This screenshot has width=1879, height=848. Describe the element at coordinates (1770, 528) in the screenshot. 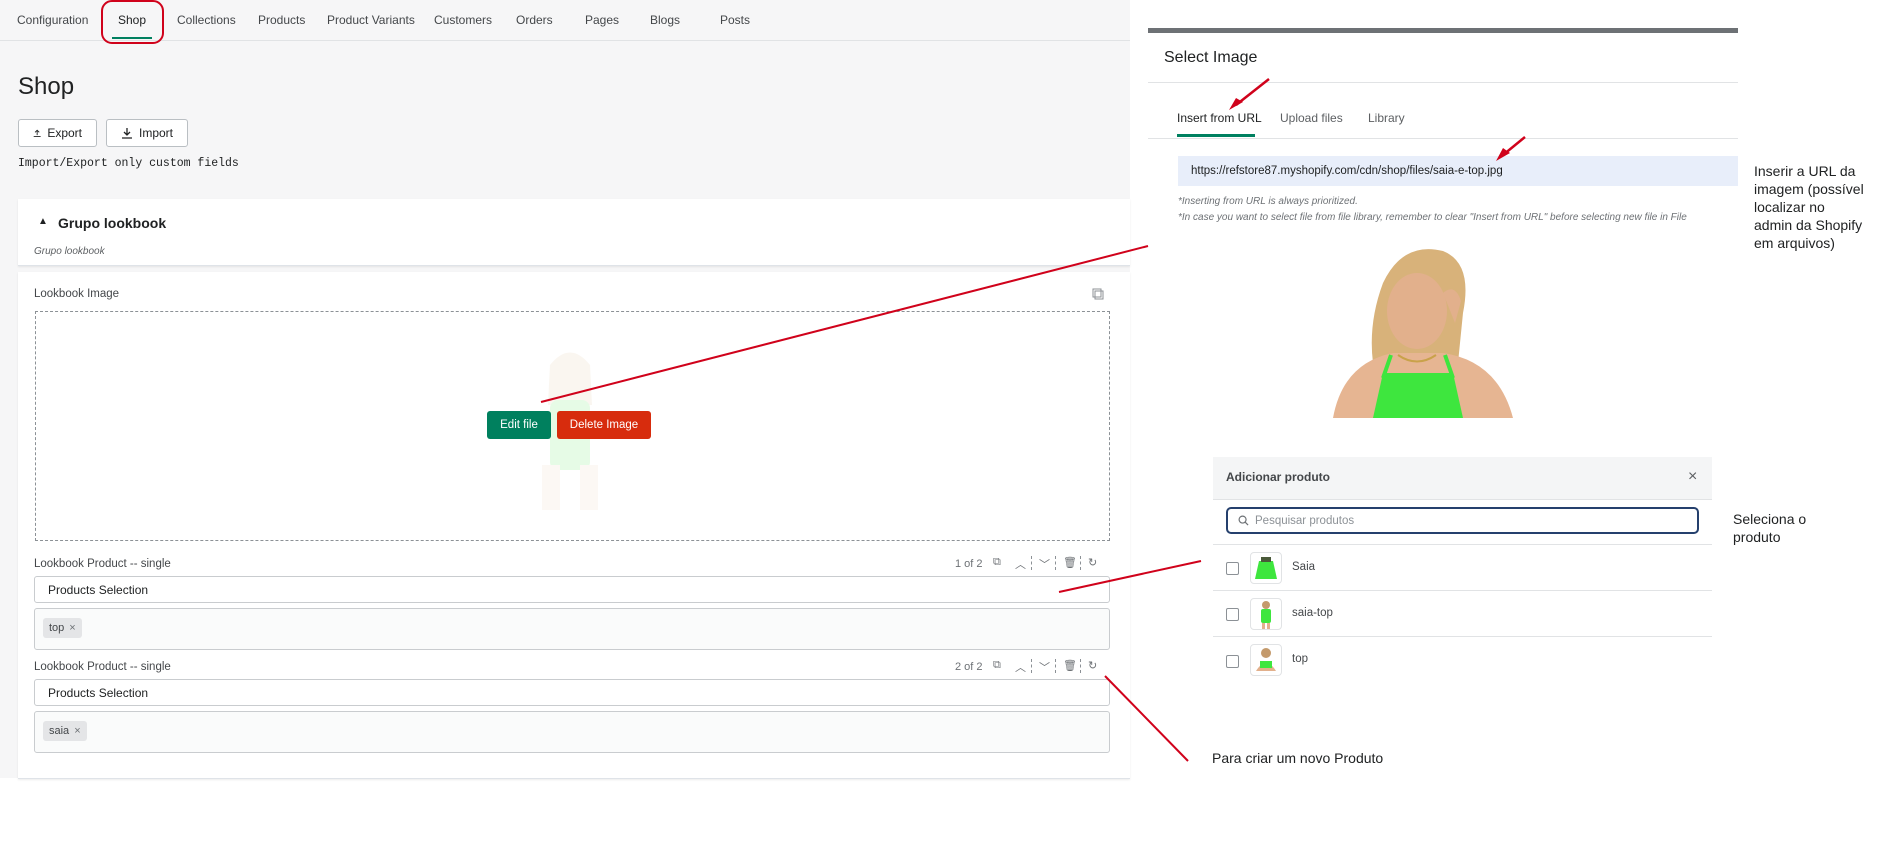

I see `annotation-select-product: Seleciona o produto` at that location.